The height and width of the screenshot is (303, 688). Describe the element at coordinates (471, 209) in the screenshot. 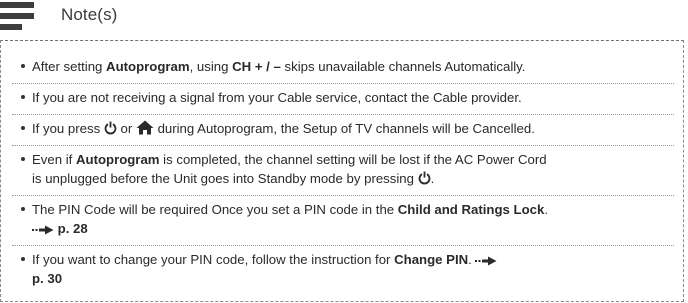

I see `bold-term: Child and Ratings Lock` at that location.